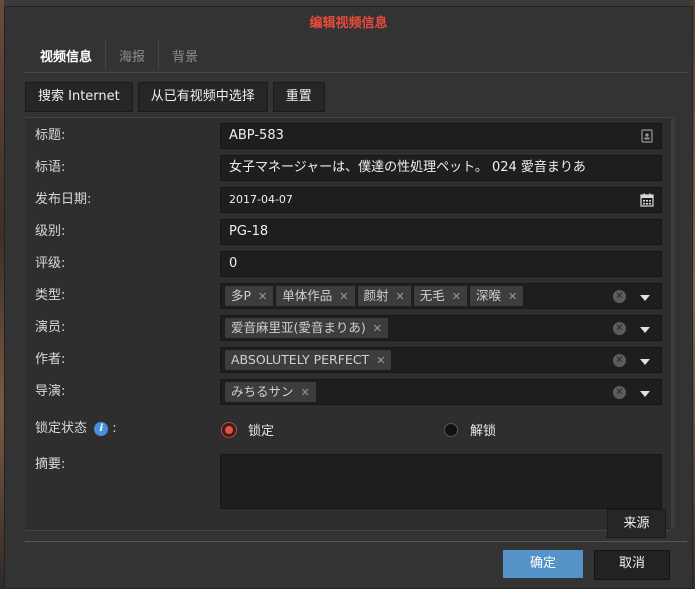 Image resolution: width=695 pixels, height=589 pixels. What do you see at coordinates (50, 359) in the screenshot?
I see `field-label: 作者:` at bounding box center [50, 359].